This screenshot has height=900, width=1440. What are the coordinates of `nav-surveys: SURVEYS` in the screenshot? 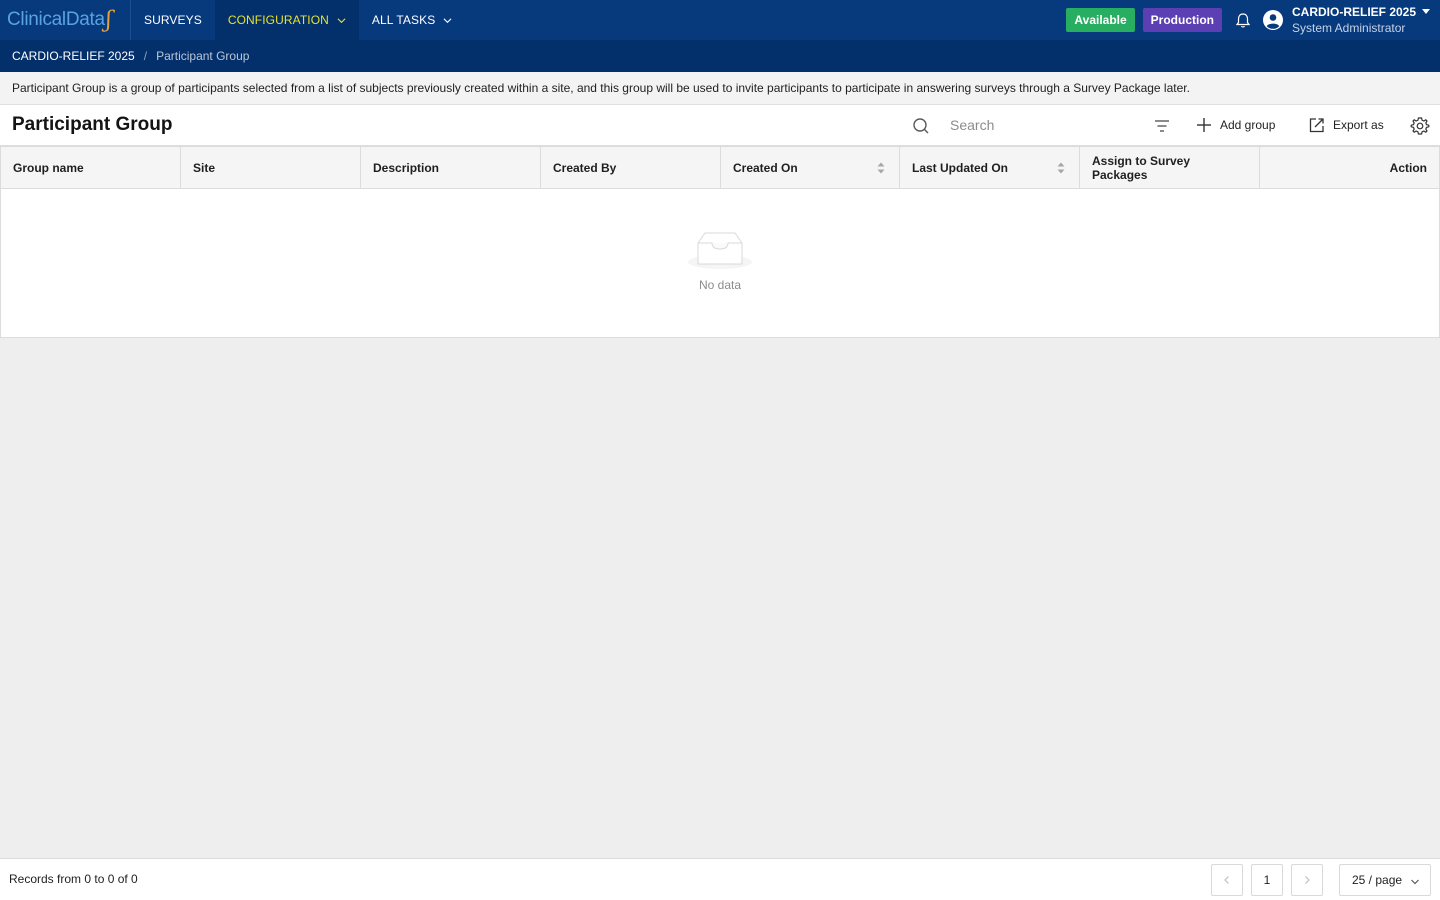 It's located at (173, 20).